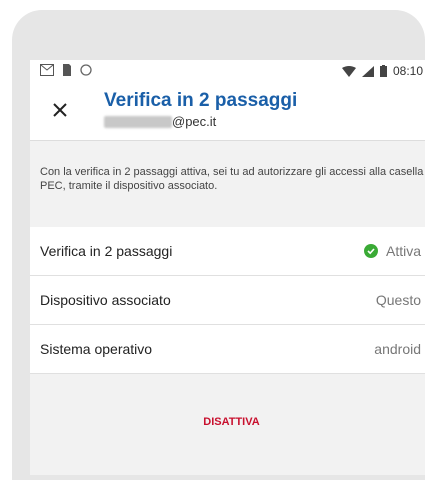 The image size is (425, 480). I want to click on status-value: Attiva, so click(403, 251).